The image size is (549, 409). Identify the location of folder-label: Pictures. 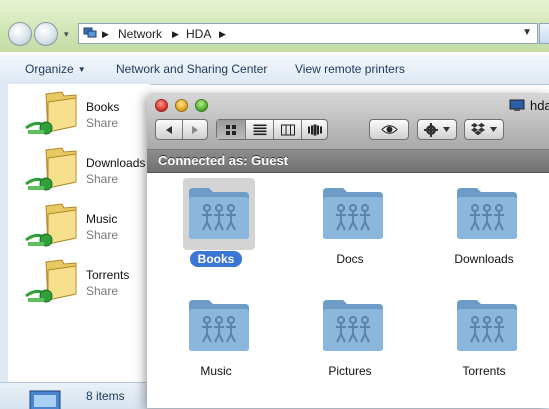
(350, 371).